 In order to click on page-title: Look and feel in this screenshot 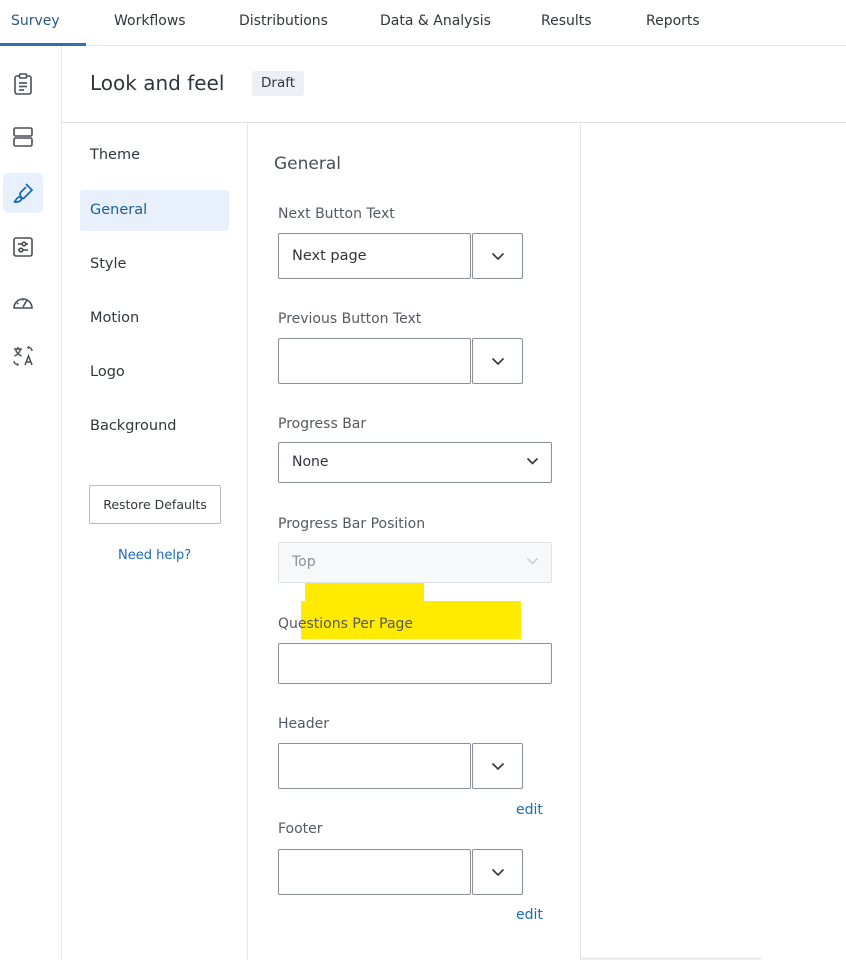, I will do `click(157, 83)`.